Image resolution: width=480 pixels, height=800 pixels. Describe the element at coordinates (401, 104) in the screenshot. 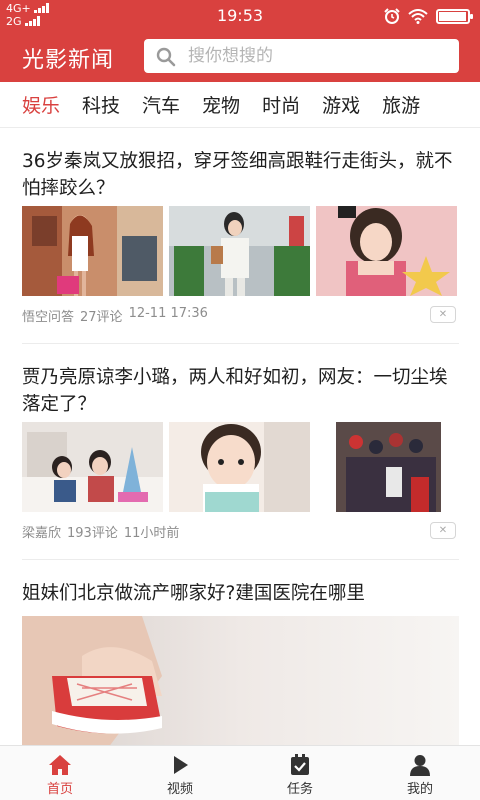

I see `tab-travel: 旅游` at that location.